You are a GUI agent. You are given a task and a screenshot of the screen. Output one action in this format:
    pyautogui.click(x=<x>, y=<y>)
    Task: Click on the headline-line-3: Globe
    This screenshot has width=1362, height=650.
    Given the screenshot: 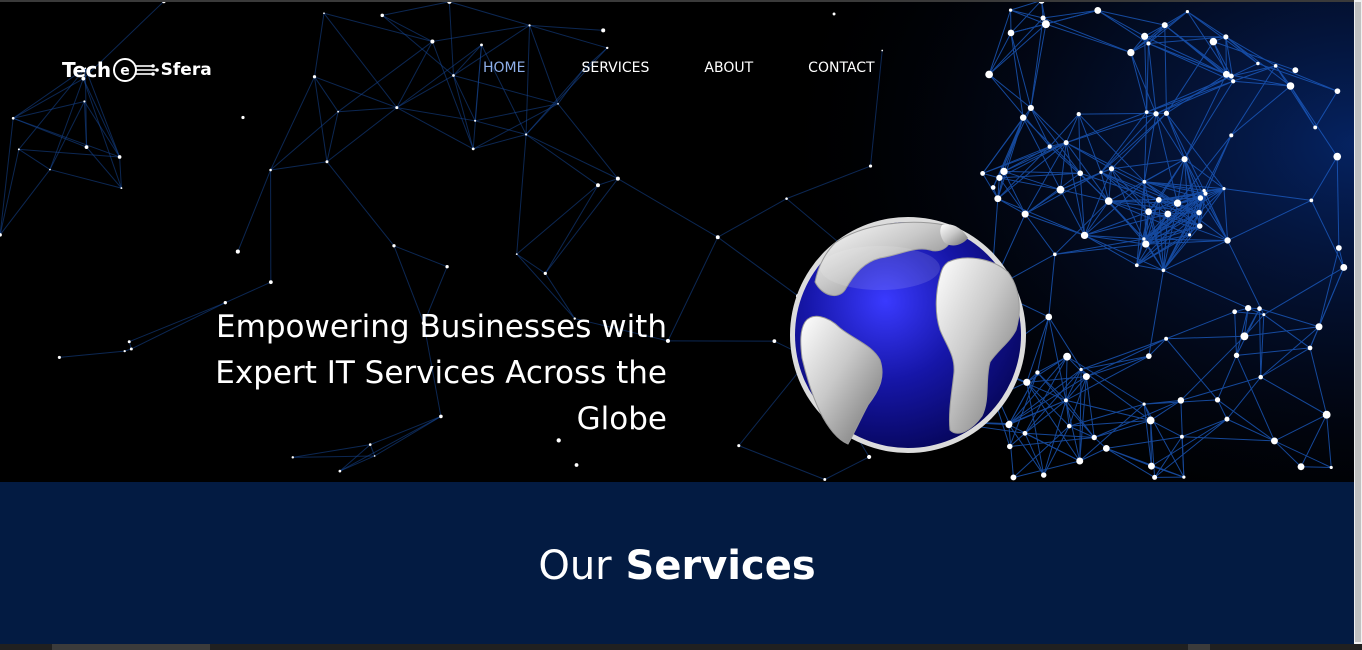 What is the action you would take?
    pyautogui.click(x=621, y=419)
    